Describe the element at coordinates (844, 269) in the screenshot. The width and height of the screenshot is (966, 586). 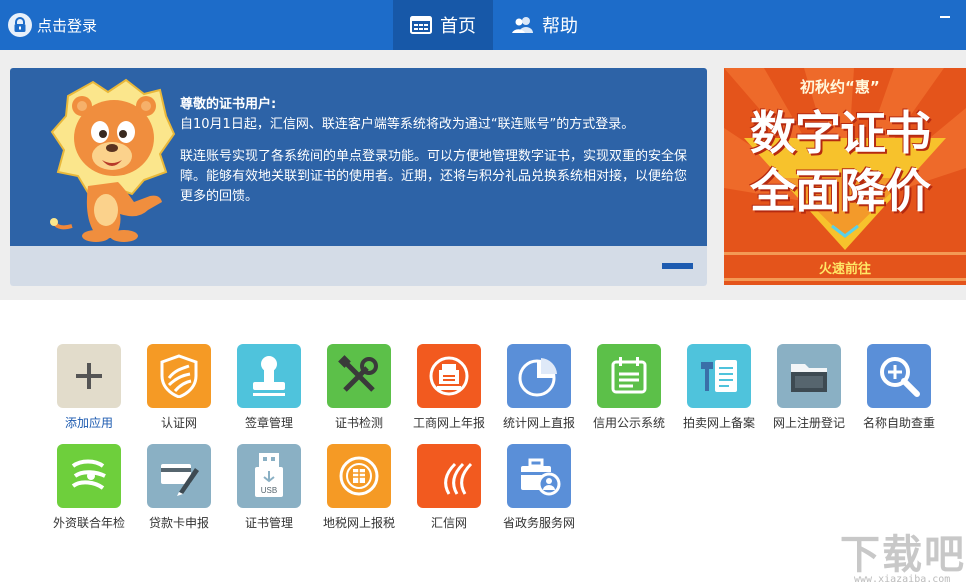
I see `promo-cta: 火速前往` at that location.